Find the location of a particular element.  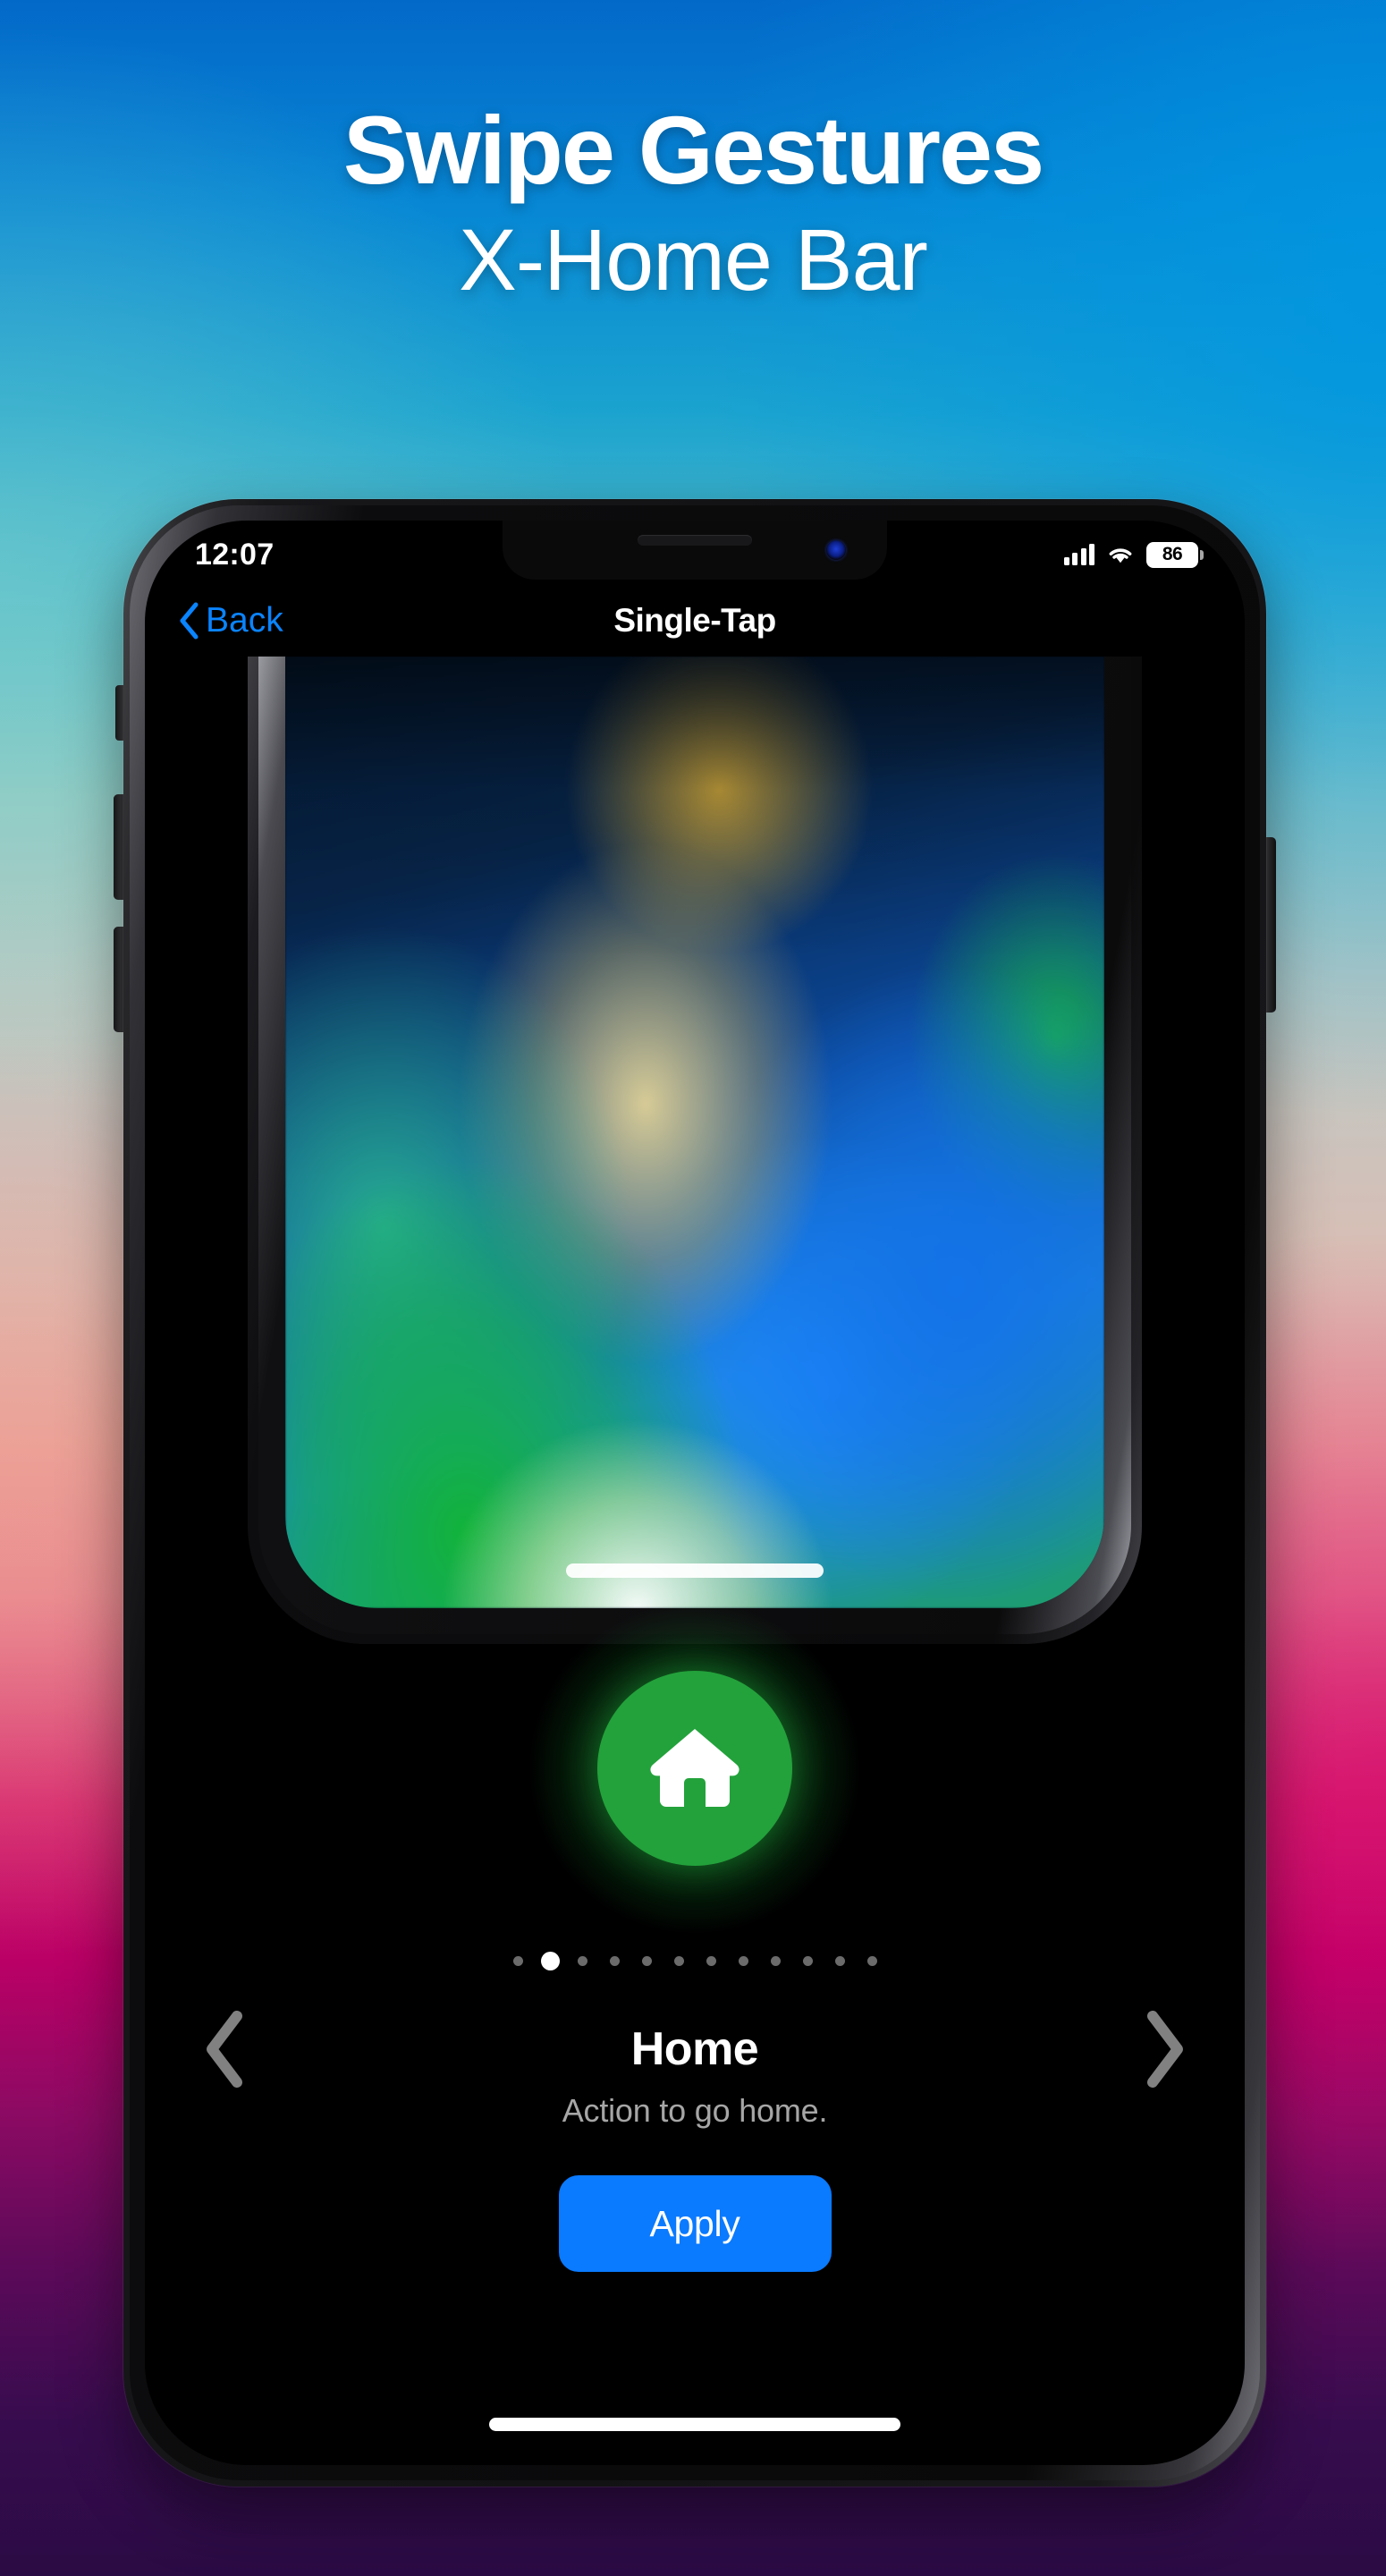

back-button-label: Back is located at coordinates (244, 620).